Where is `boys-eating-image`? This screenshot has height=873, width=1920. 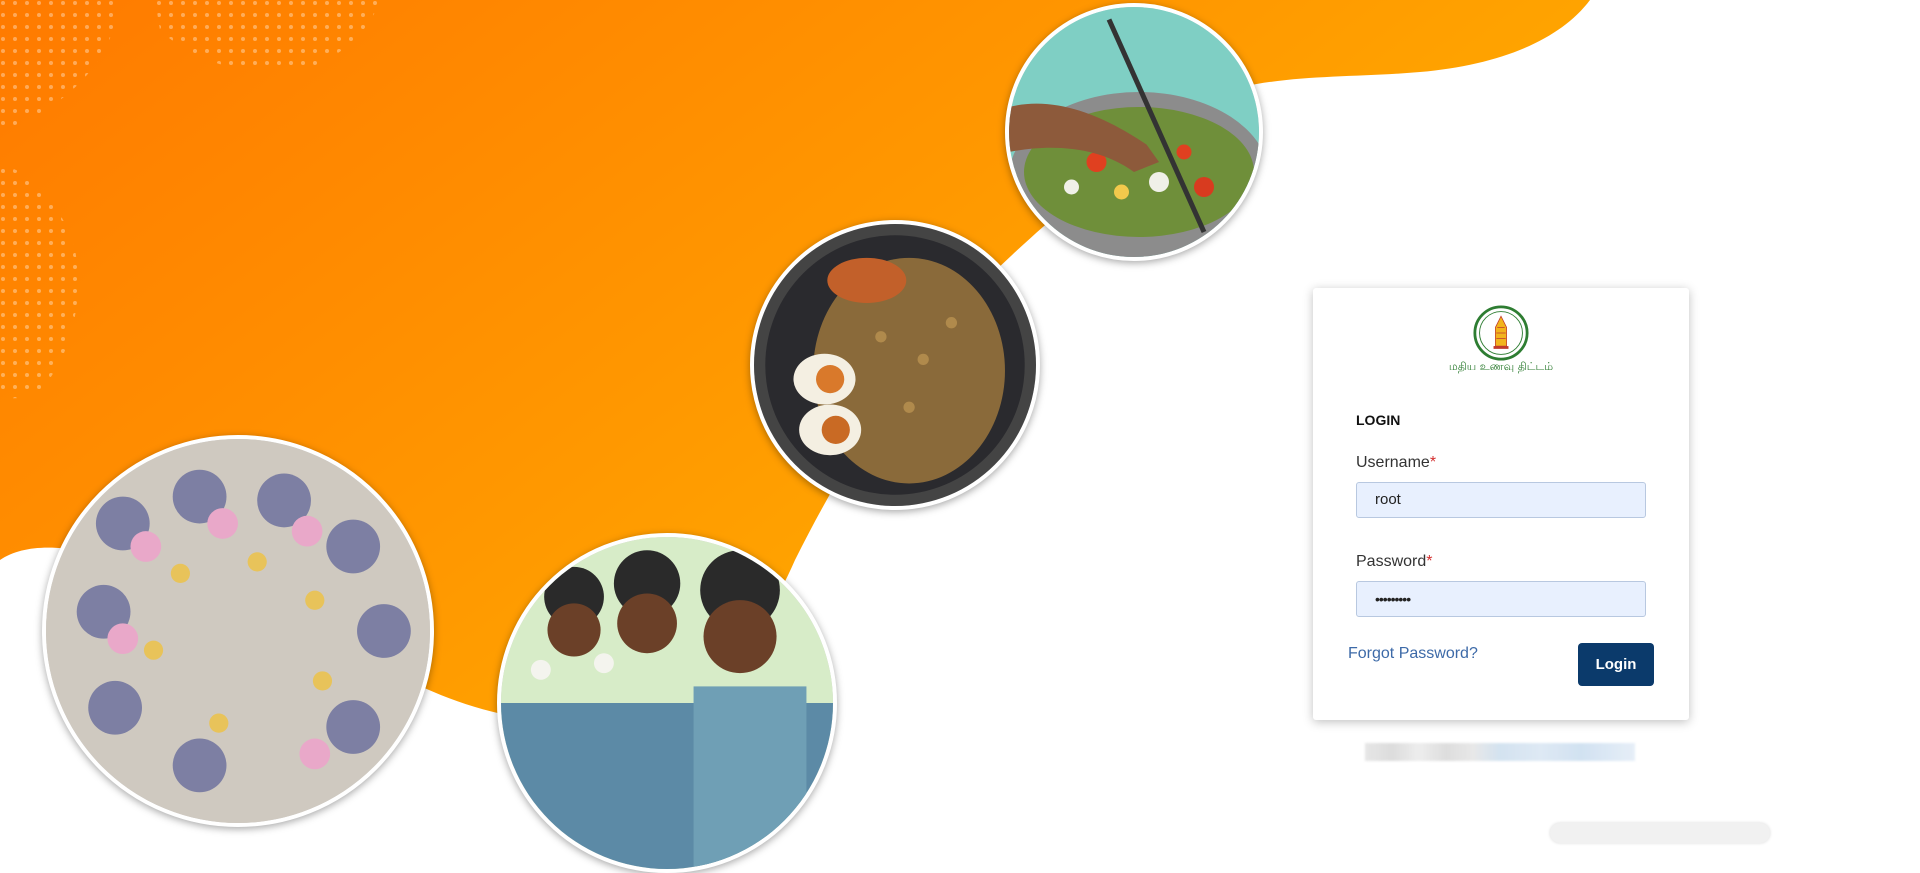 boys-eating-image is located at coordinates (667, 703).